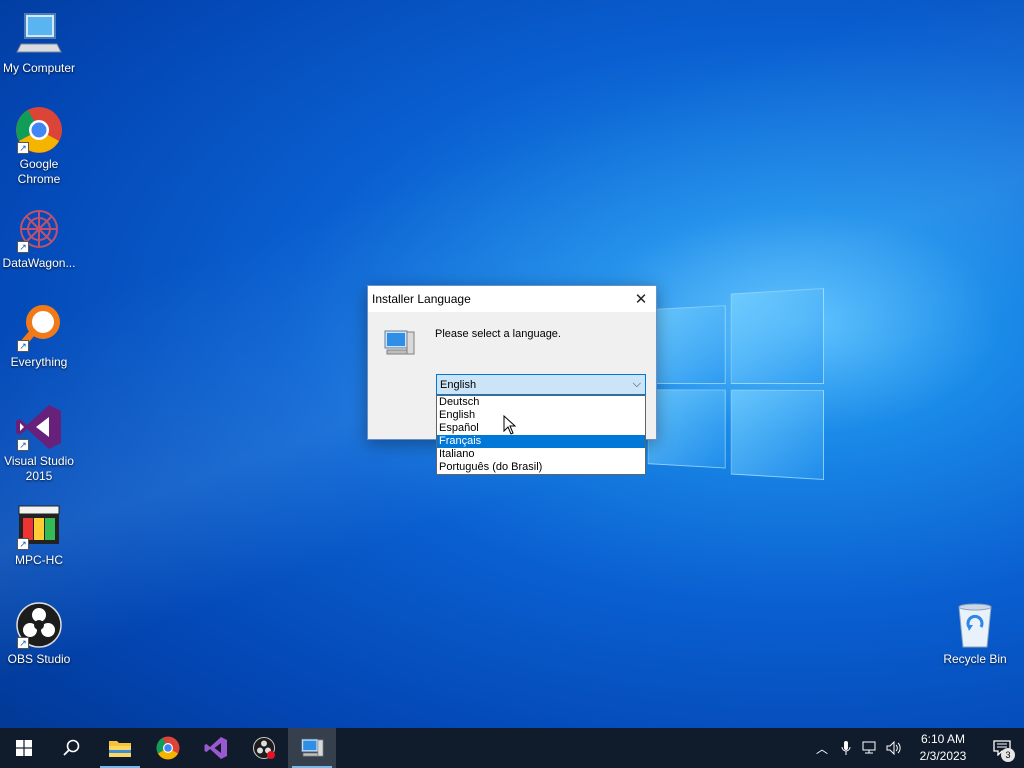 The image size is (1024, 768). I want to click on desktop-icon-visual-studio: ↗ Visual Studio 2015, so click(39, 443).